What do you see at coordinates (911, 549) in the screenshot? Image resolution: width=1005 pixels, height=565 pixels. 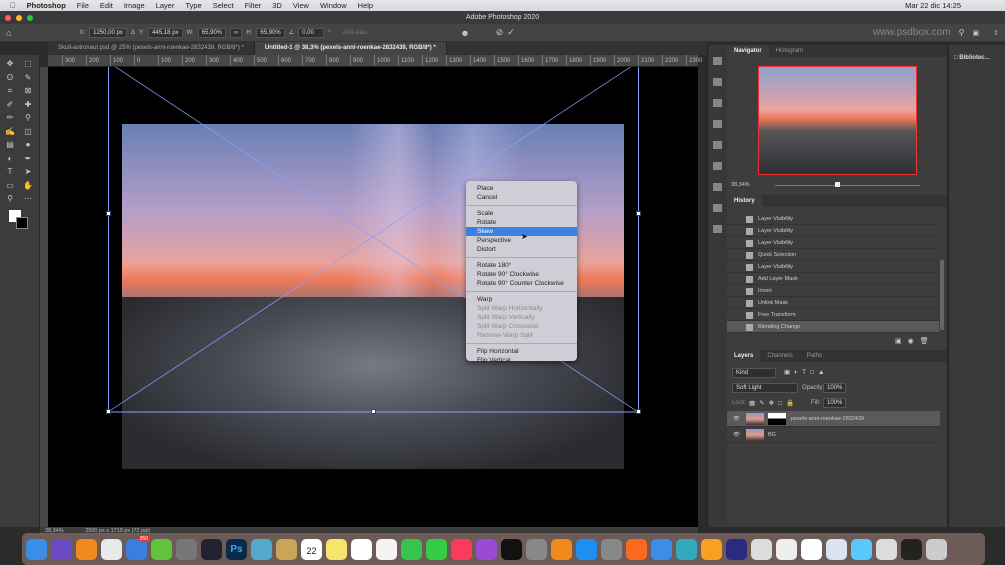 I see `dock-terminal-icon` at bounding box center [911, 549].